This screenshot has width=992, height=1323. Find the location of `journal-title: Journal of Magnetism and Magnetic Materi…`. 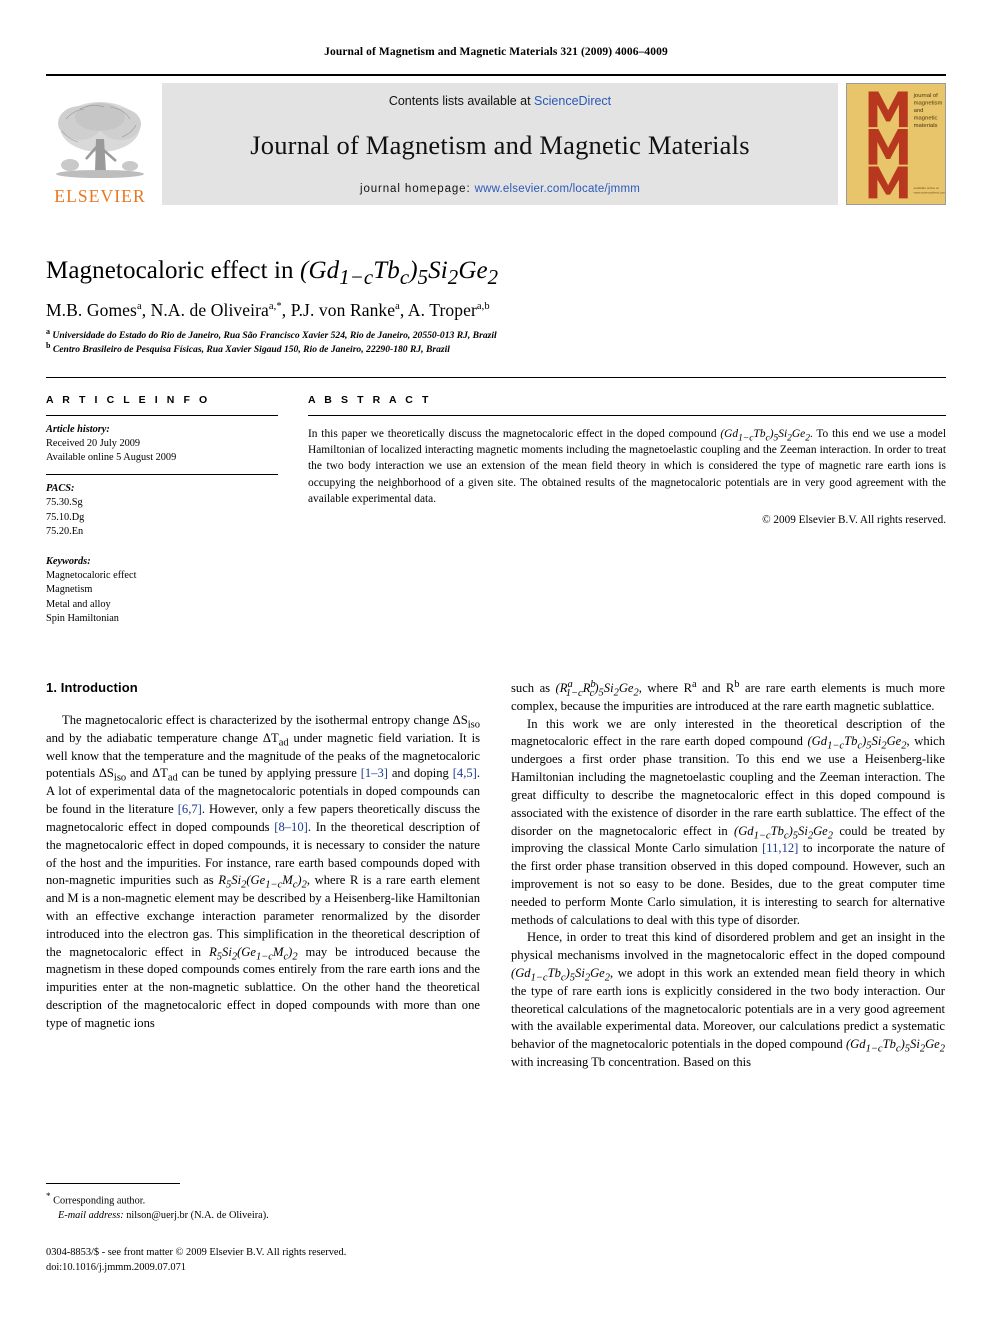

journal-title: Journal of Magnetism and Magnetic Materi… is located at coordinates (500, 145).